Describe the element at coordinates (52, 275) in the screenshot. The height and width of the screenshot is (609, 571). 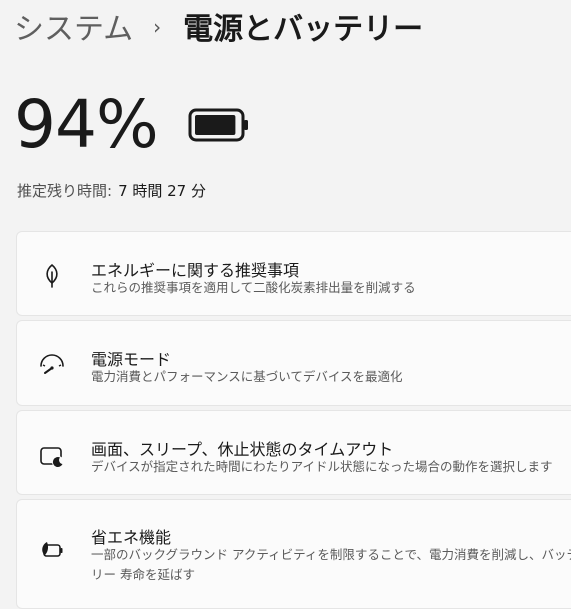
I see `leaf-icon` at that location.